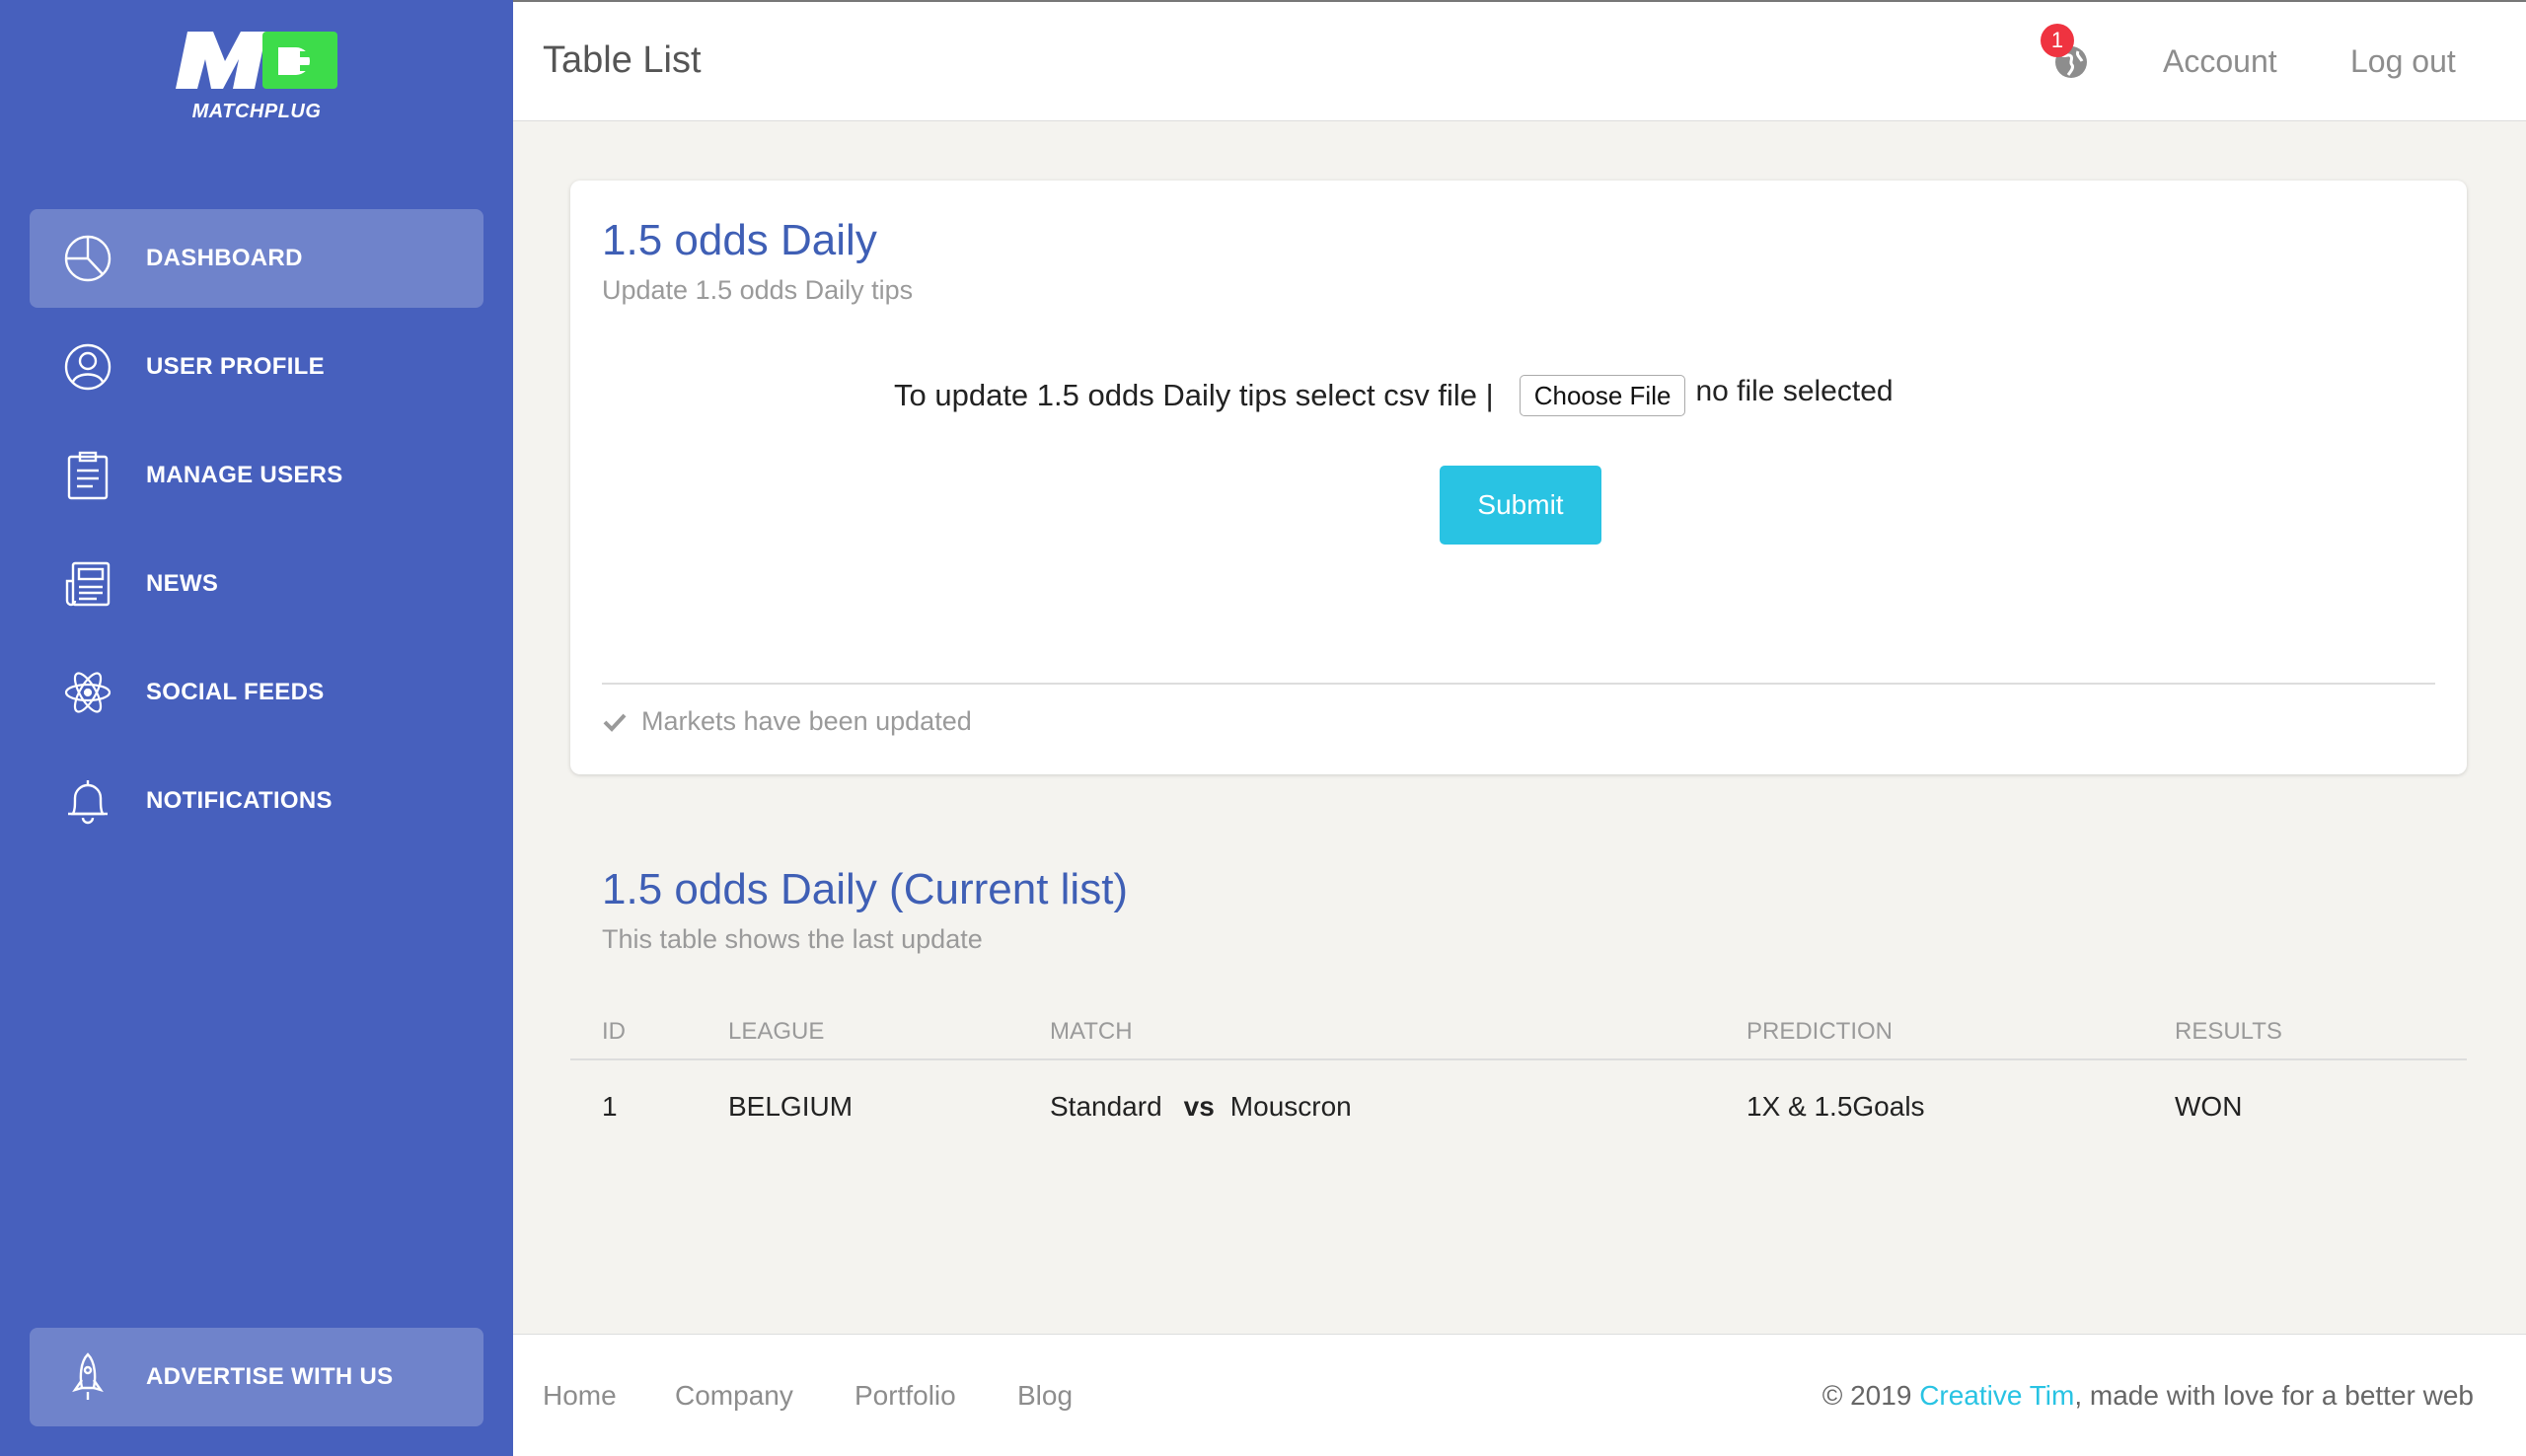 The width and height of the screenshot is (2526, 1456). What do you see at coordinates (1518, 1033) in the screenshot?
I see `table-header: ID LEAGUE MATCH PREDICTION RESULTS` at bounding box center [1518, 1033].